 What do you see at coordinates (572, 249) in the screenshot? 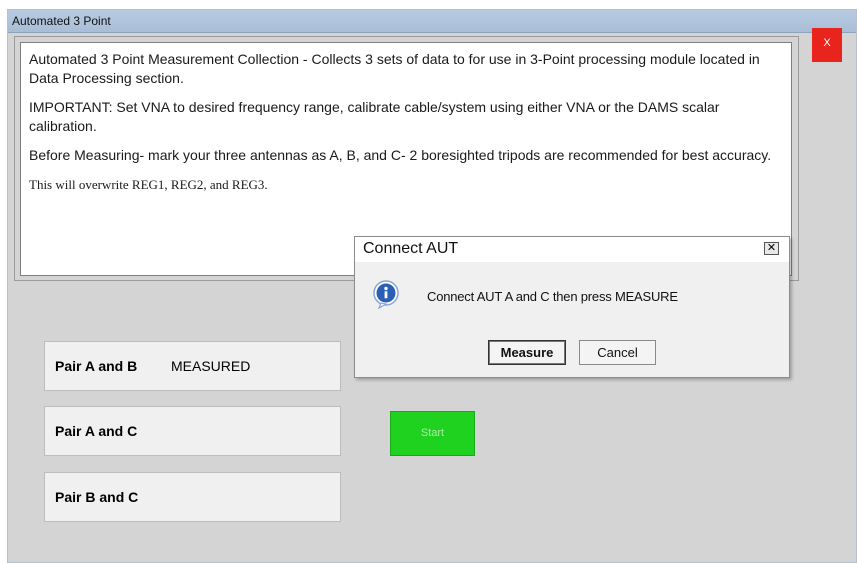
I see `dialog-titlebar: Connect AUT ✕` at bounding box center [572, 249].